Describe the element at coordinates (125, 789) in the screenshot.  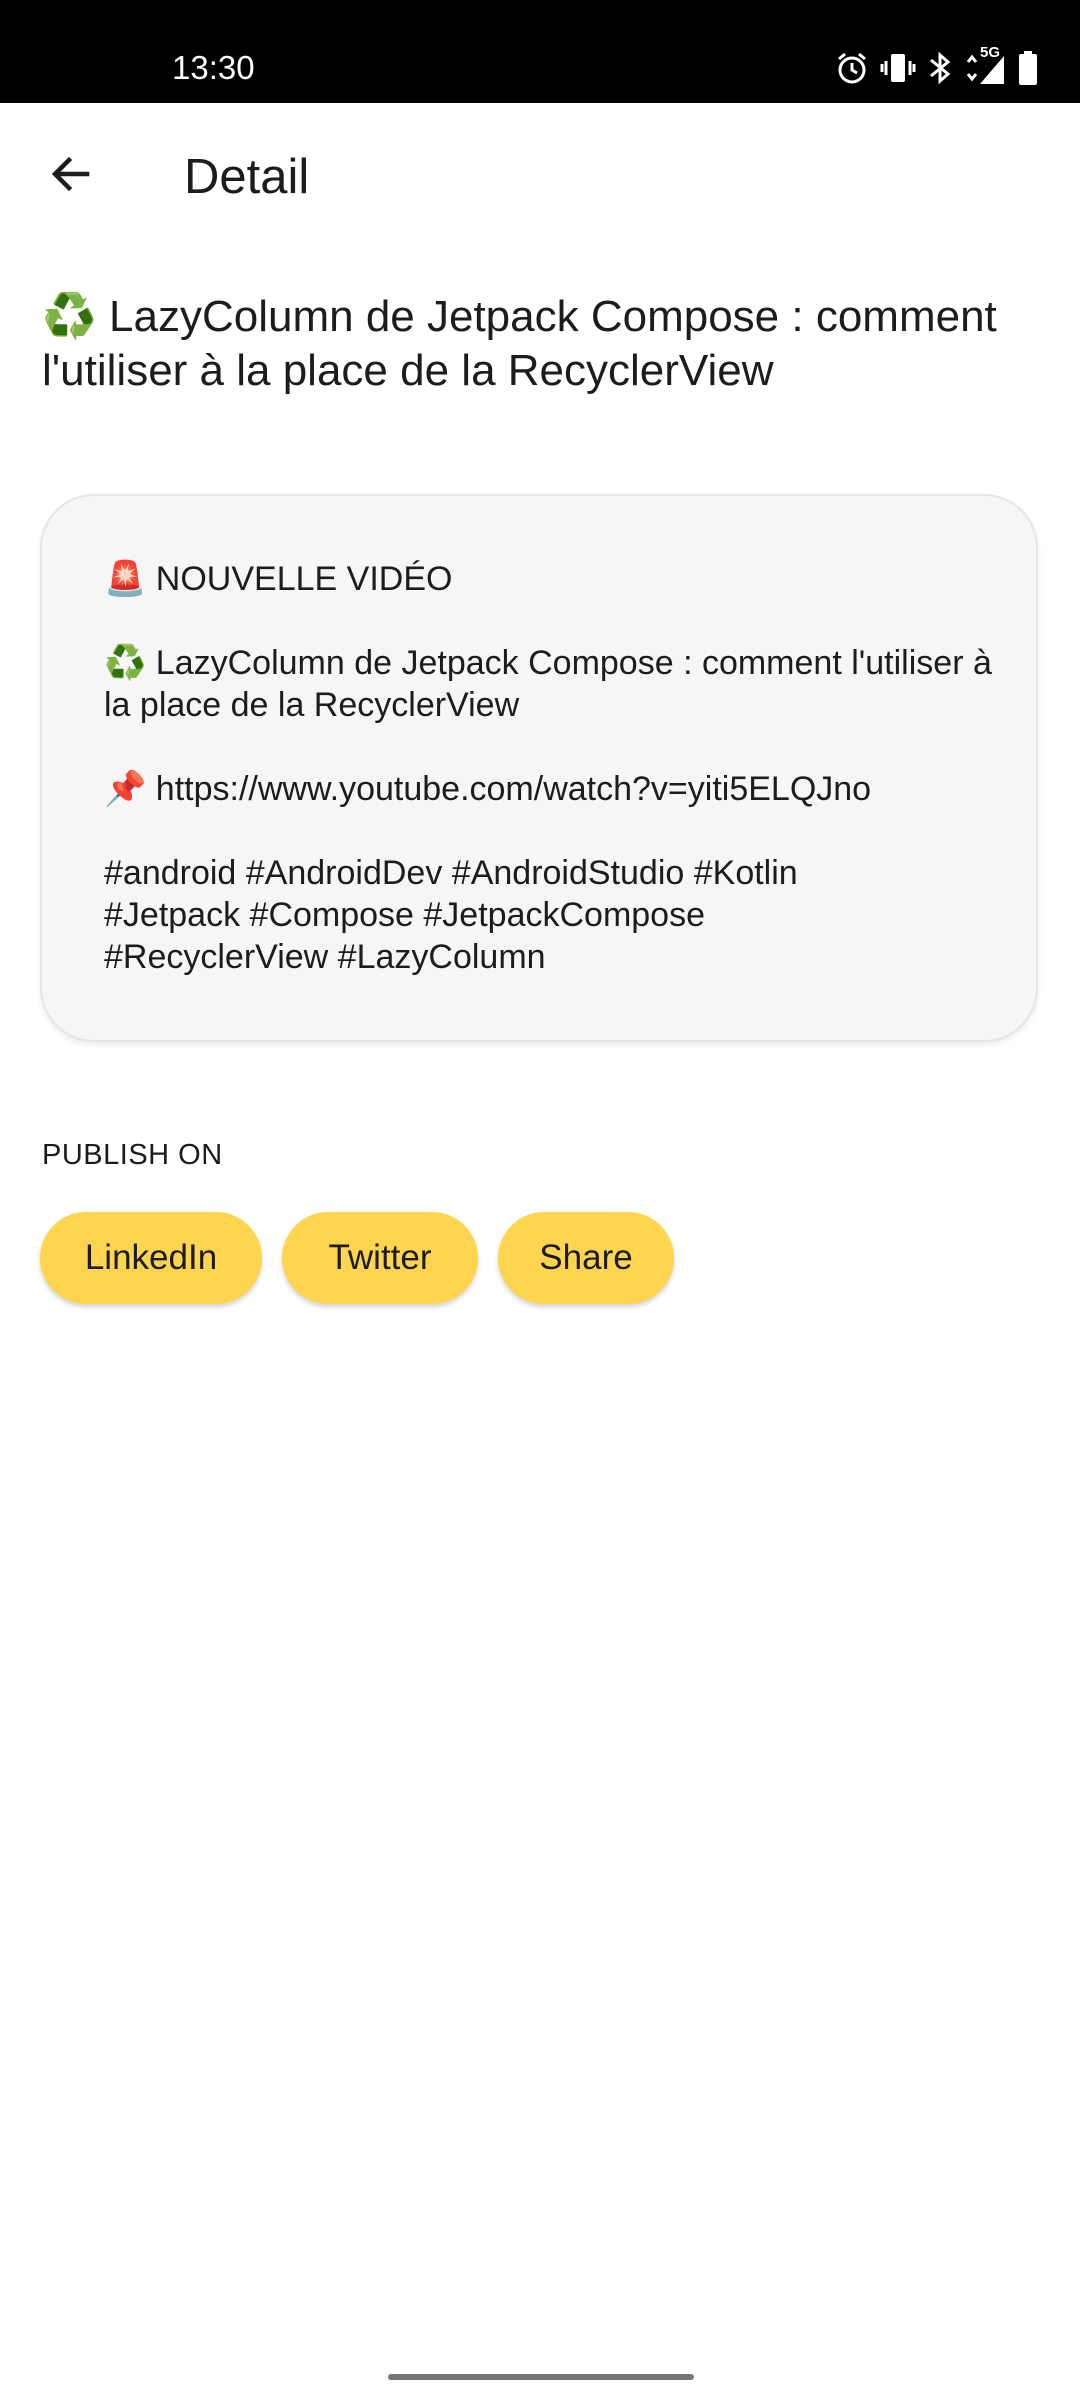
I see `pushpin-emoji-icon: 📌` at that location.